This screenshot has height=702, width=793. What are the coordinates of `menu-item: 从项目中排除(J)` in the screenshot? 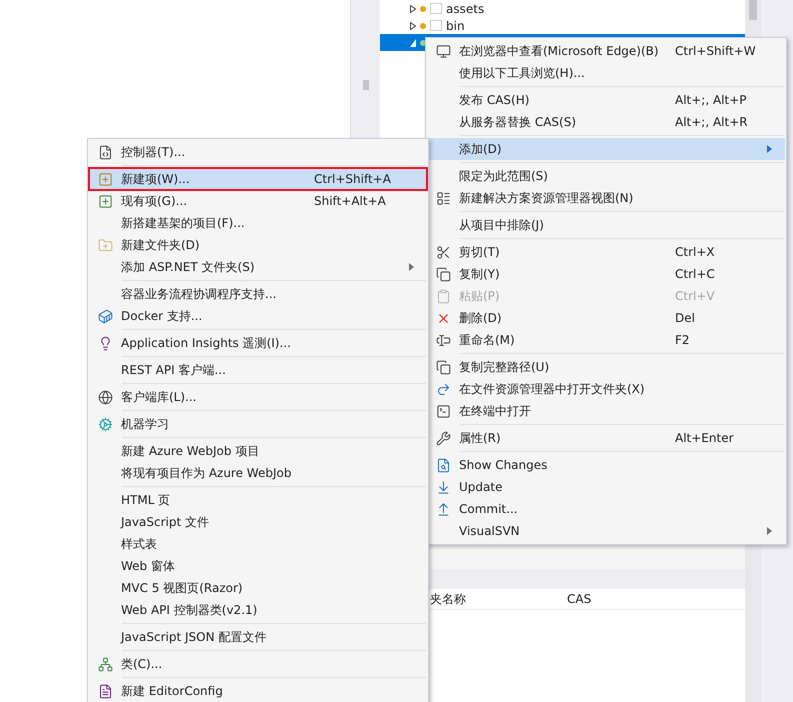 It's located at (606, 225).